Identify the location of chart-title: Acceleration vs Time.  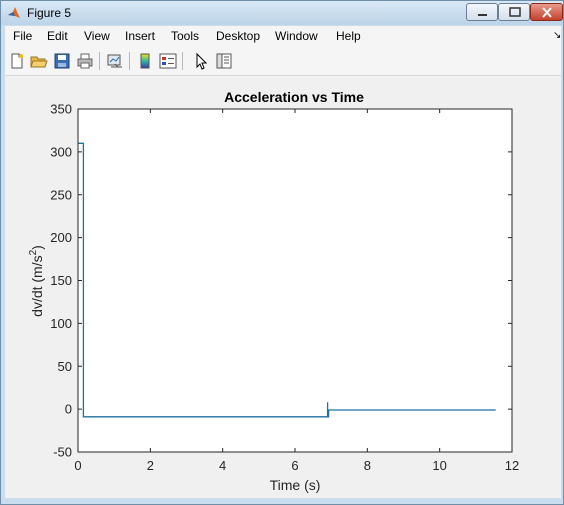
(294, 97).